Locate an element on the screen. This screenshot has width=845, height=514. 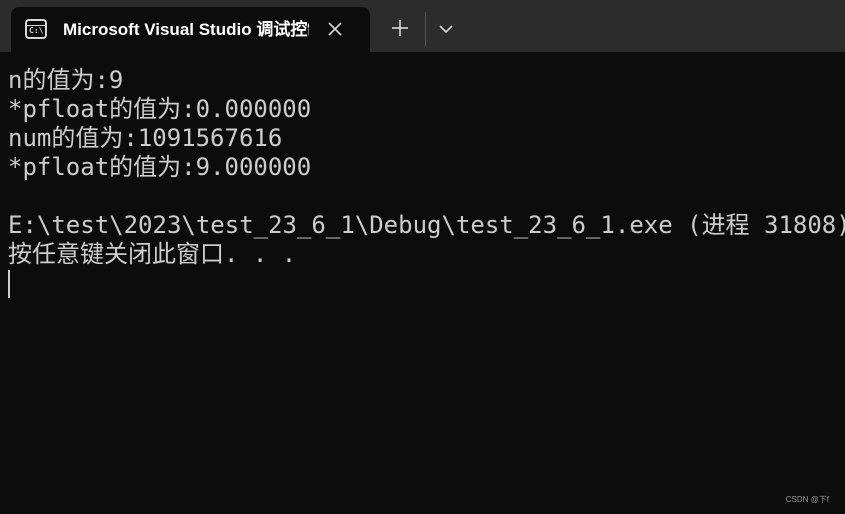
tab-debug-console: C:\ Microsoft Visual Studio 调试控制台 is located at coordinates (190, 29).